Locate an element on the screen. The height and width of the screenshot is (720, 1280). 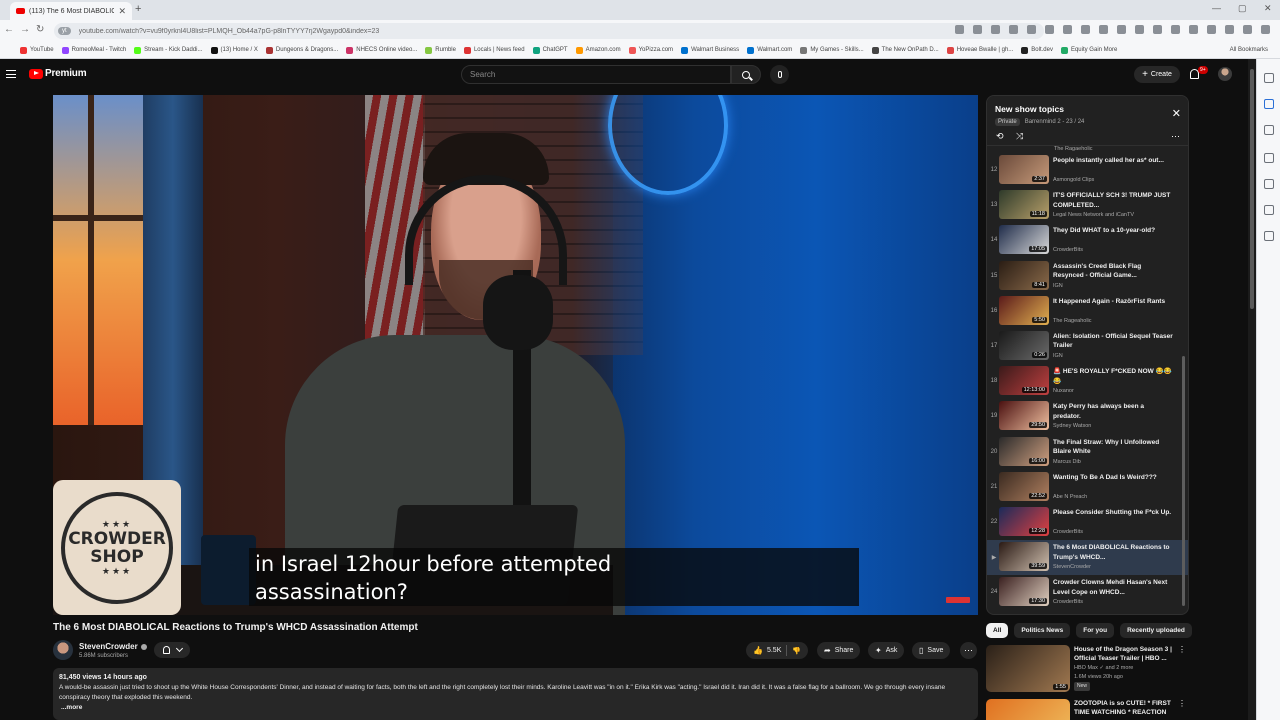
bookmark-item: Walmart.com is located at coordinates (769, 50).